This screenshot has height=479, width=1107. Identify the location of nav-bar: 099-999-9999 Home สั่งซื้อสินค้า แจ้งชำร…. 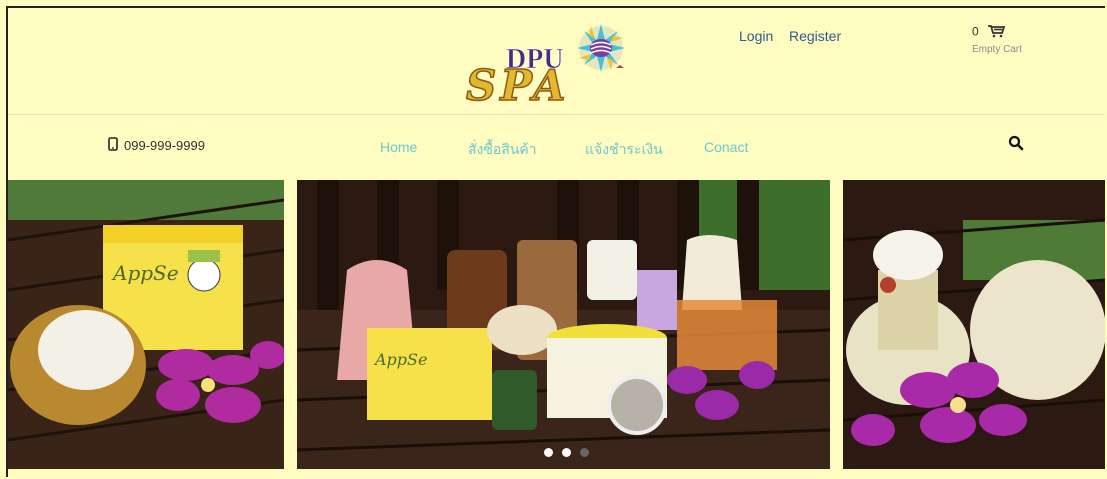
(556, 147).